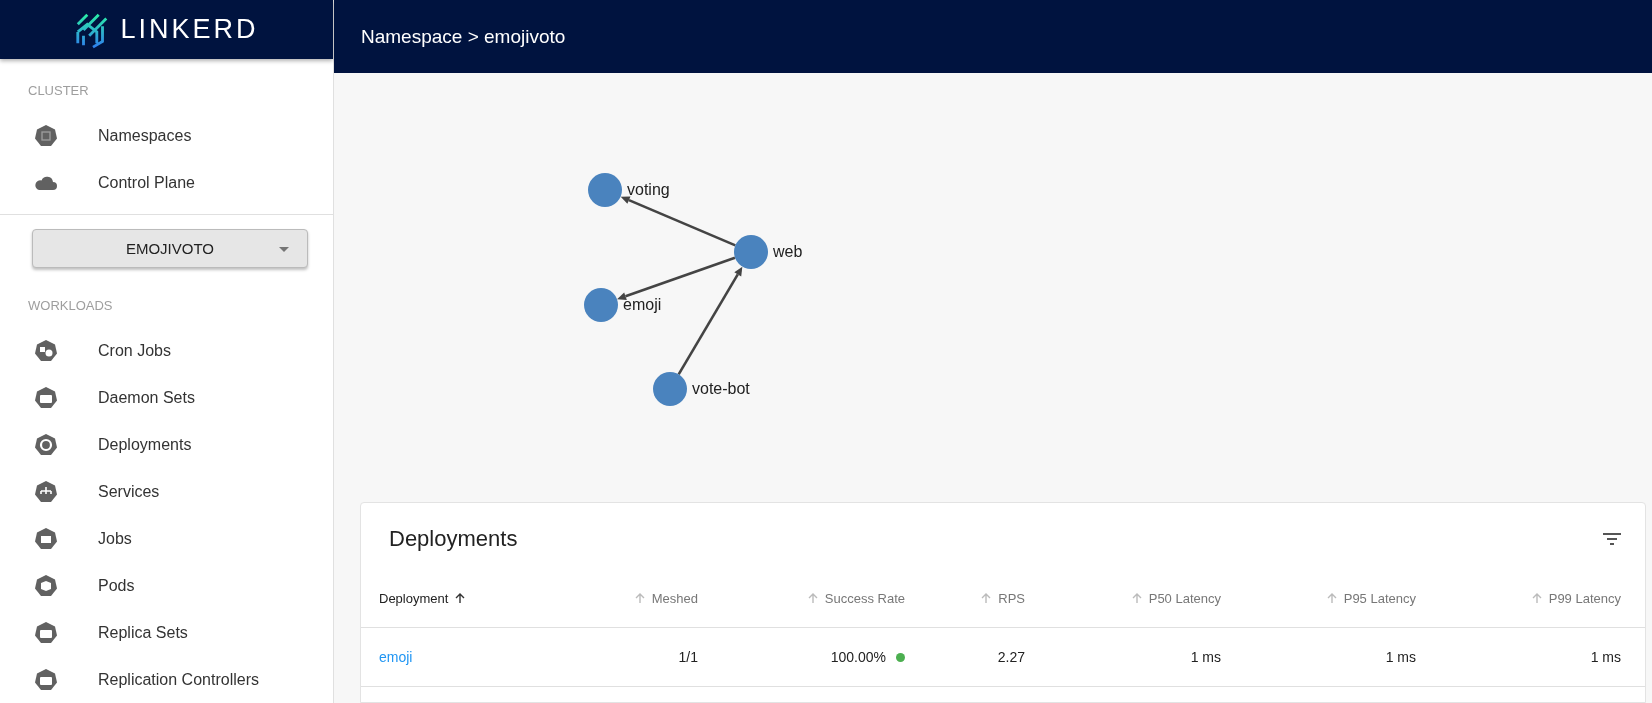 This screenshot has height=703, width=1652. What do you see at coordinates (70, 306) in the screenshot?
I see `section-heading: WORKLOADS` at bounding box center [70, 306].